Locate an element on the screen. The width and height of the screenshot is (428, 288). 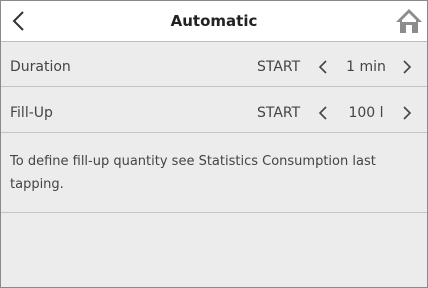
header-bar: Automatic is located at coordinates (214, 21).